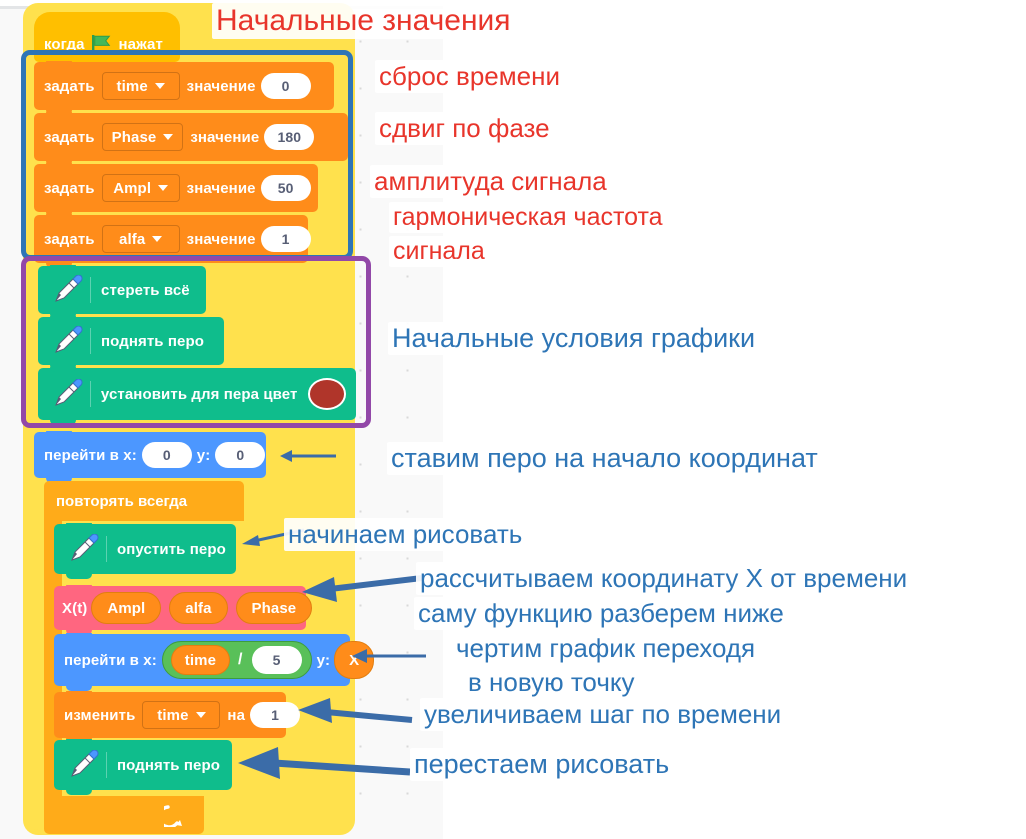 The image size is (1026, 839). Describe the element at coordinates (173, 816) in the screenshot. I see `loop-arrow-icon` at that location.